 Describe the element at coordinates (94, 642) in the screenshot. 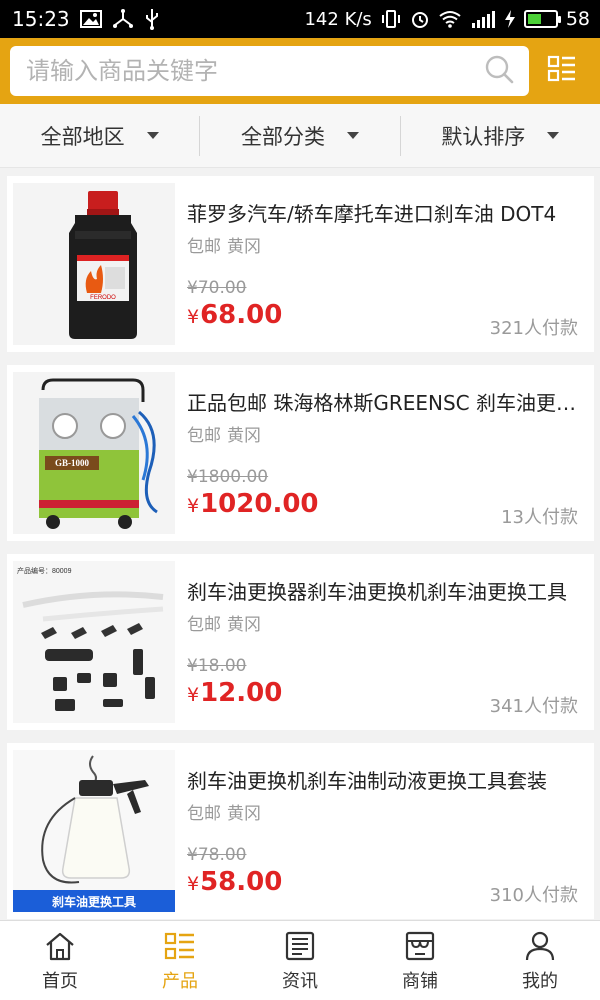

I see `product-image-adapter-kit: 产品编号：80009` at that location.